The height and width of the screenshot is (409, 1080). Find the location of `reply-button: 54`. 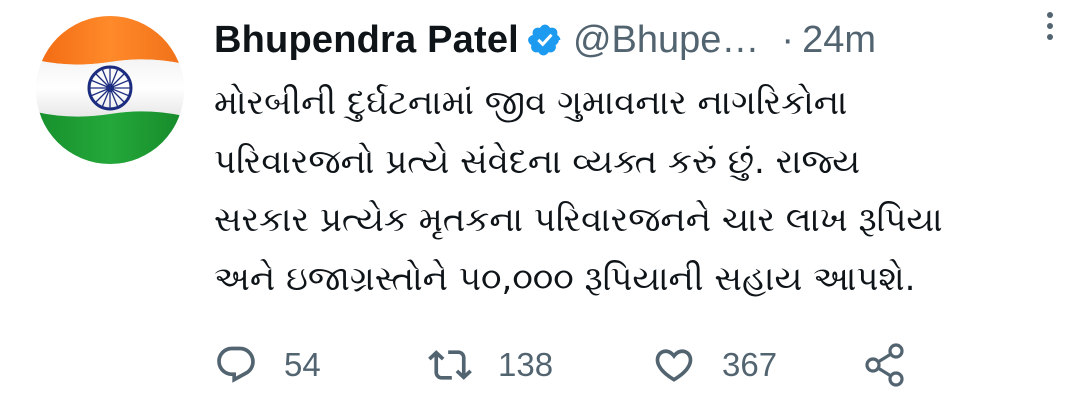

reply-button: 54 is located at coordinates (267, 365).